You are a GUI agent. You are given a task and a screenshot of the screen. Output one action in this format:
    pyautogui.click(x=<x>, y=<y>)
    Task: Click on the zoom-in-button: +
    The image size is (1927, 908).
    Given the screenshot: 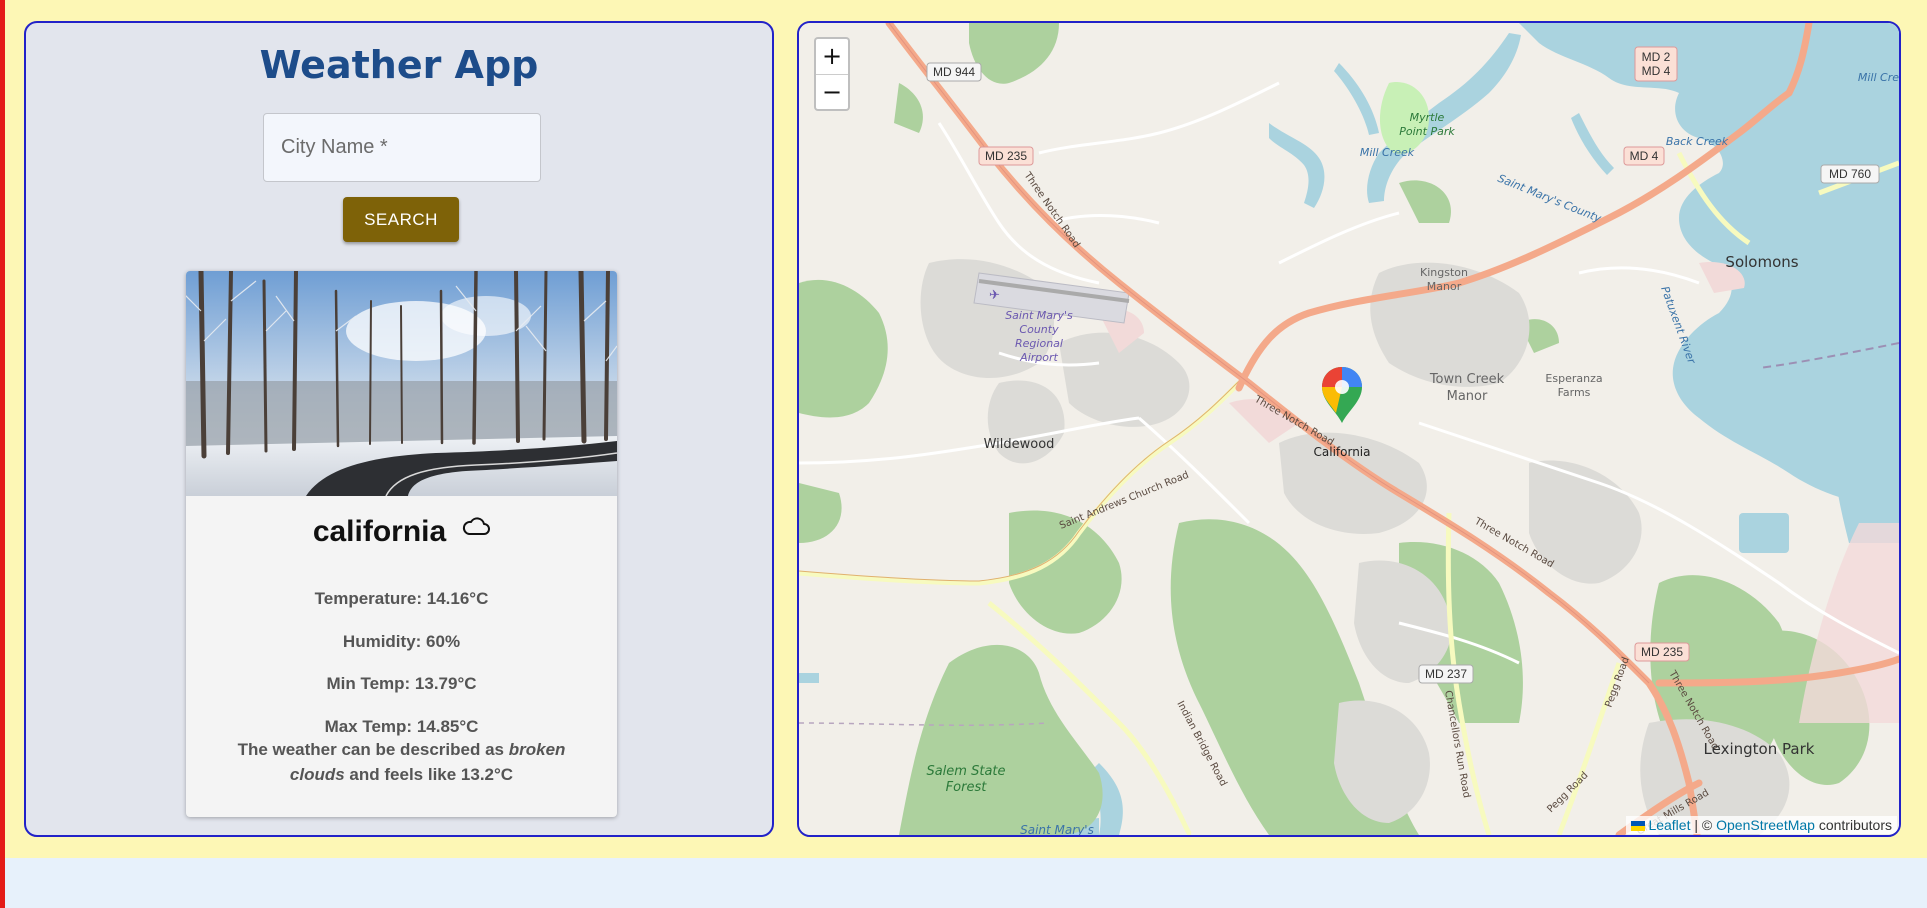 What is the action you would take?
    pyautogui.click(x=832, y=57)
    